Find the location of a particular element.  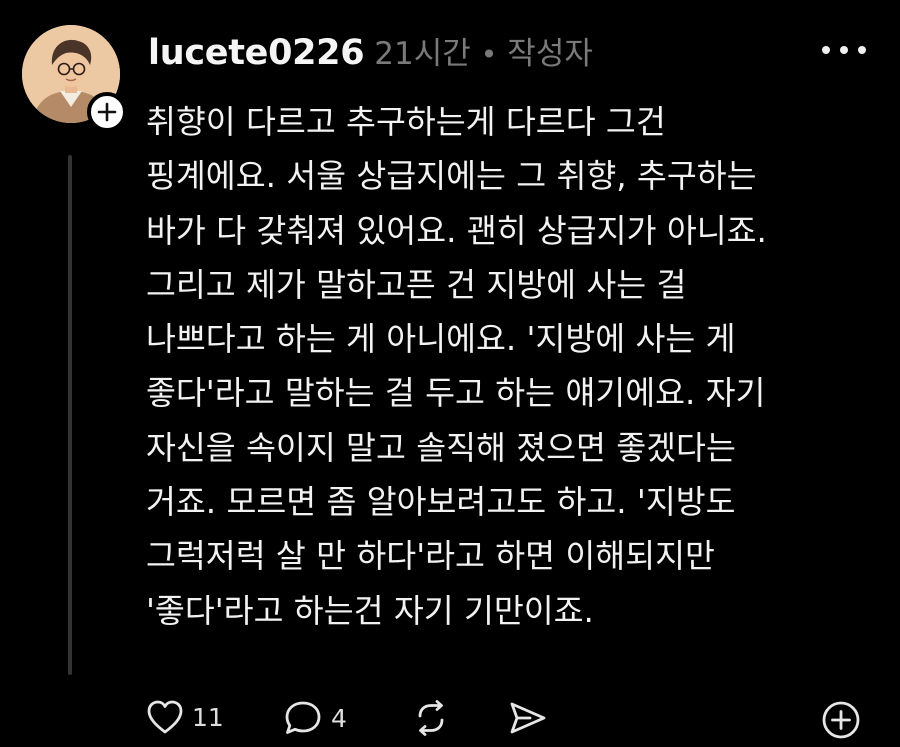

post-line: 그리고 제가 말하고픈 건 지방에 사는 걸 is located at coordinates (416, 284).